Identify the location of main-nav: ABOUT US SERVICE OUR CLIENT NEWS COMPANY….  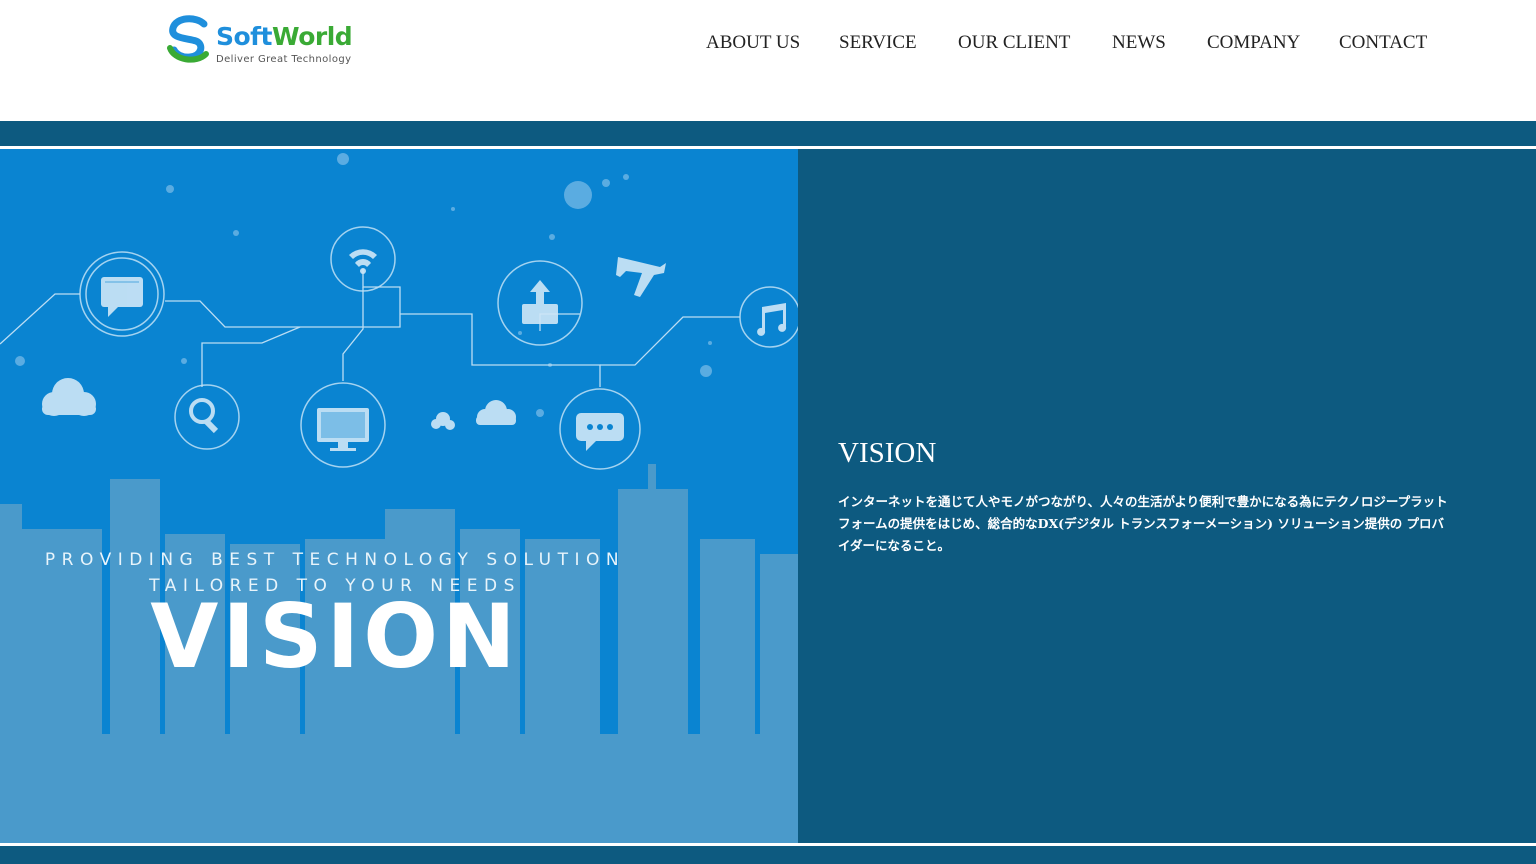
(768, 43).